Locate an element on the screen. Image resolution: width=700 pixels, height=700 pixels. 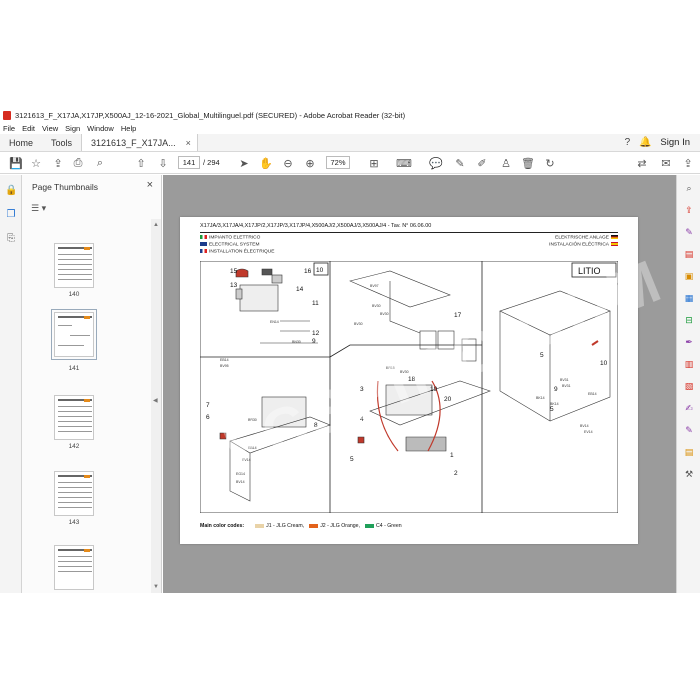
comment-icon: ▣ is located at coordinates (689, 277).